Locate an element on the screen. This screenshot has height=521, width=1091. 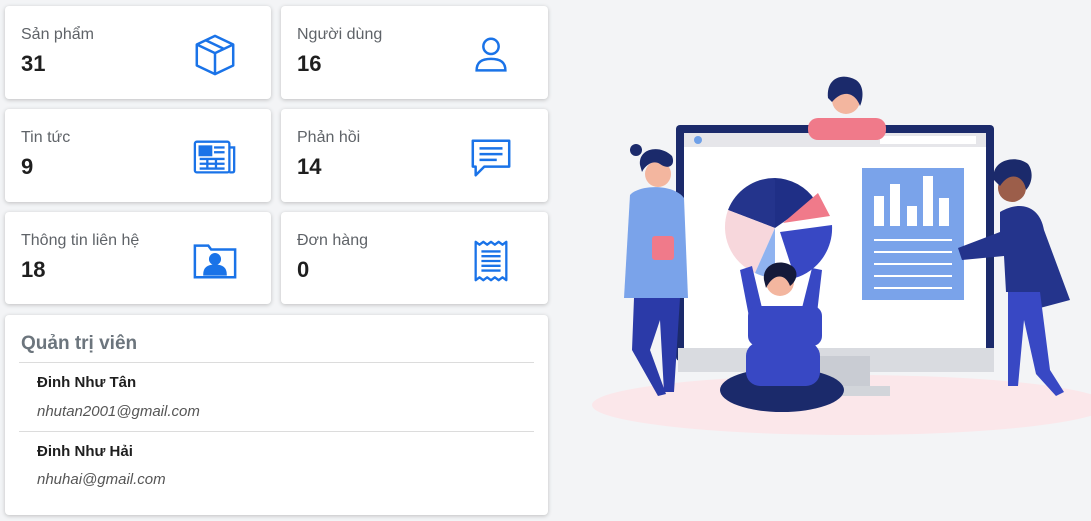
stat-card-feedback: Phản hồi 14 is located at coordinates (414, 155).